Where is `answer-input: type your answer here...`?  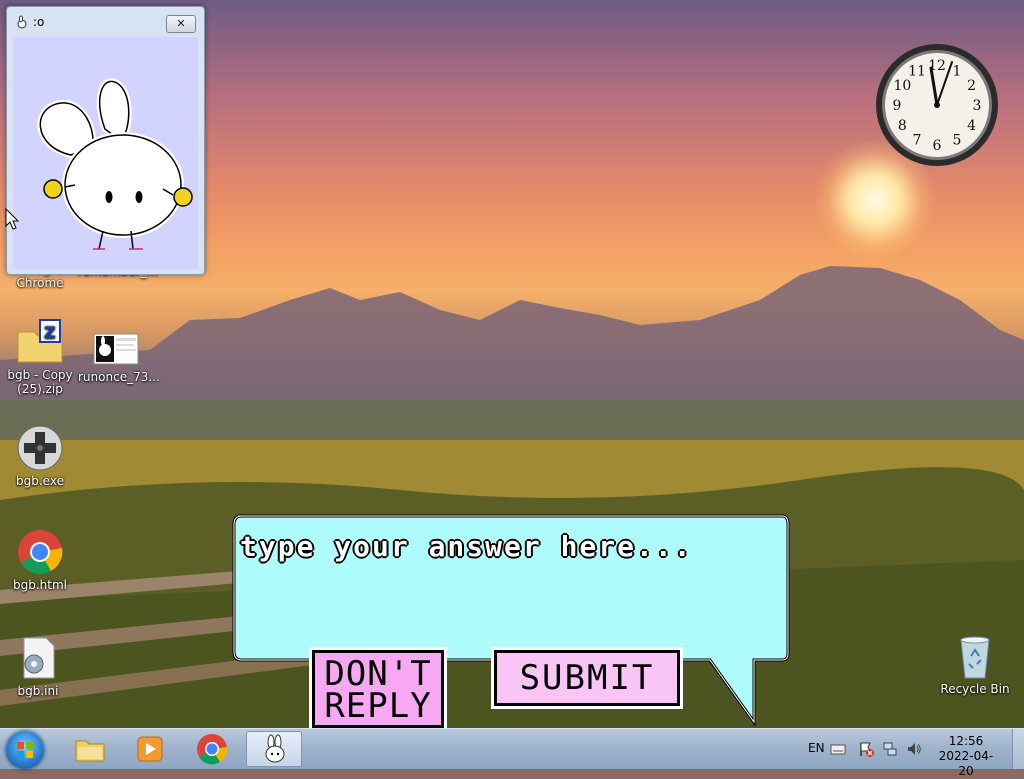
answer-input: type your answer here... is located at coordinates (466, 546).